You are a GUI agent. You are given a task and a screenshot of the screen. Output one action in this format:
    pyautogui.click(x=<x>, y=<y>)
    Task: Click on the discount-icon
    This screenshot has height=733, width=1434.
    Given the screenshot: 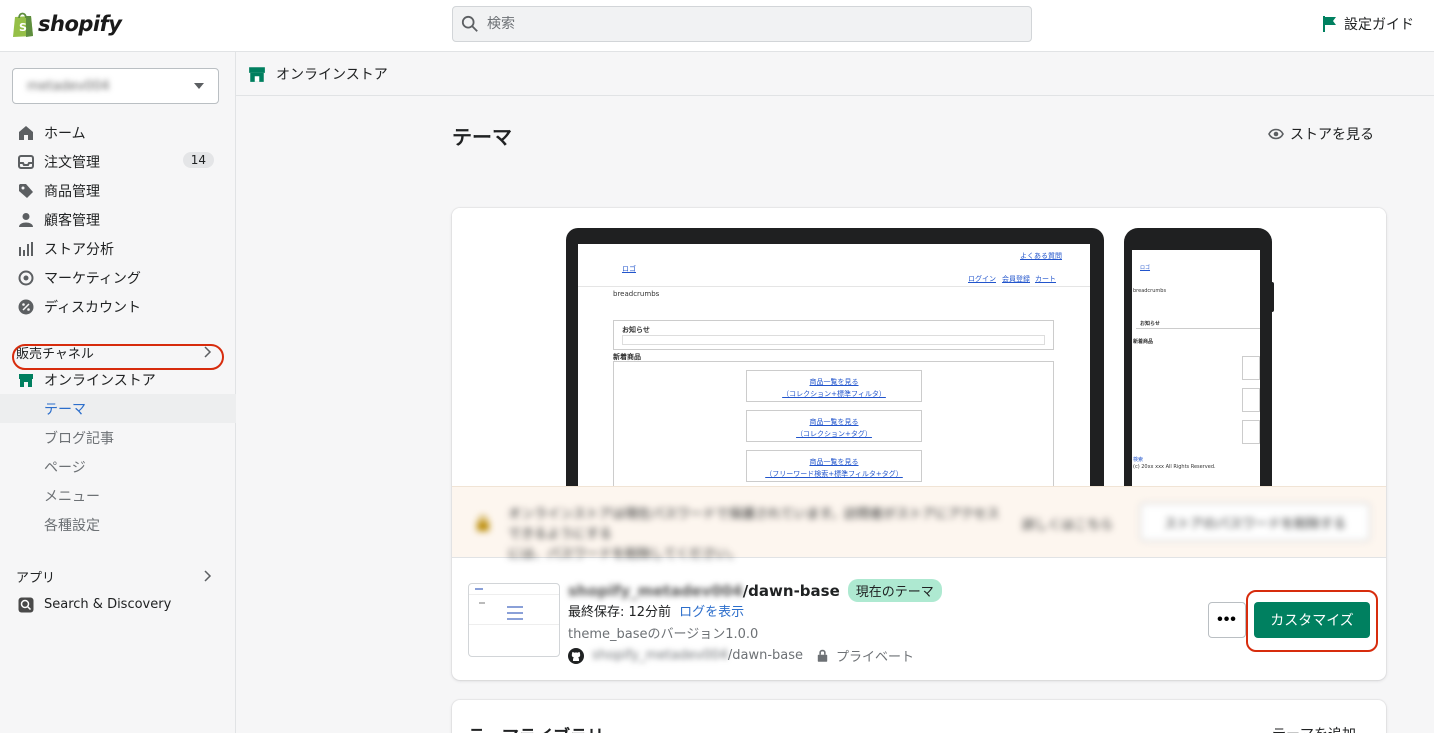 What is the action you would take?
    pyautogui.click(x=26, y=307)
    